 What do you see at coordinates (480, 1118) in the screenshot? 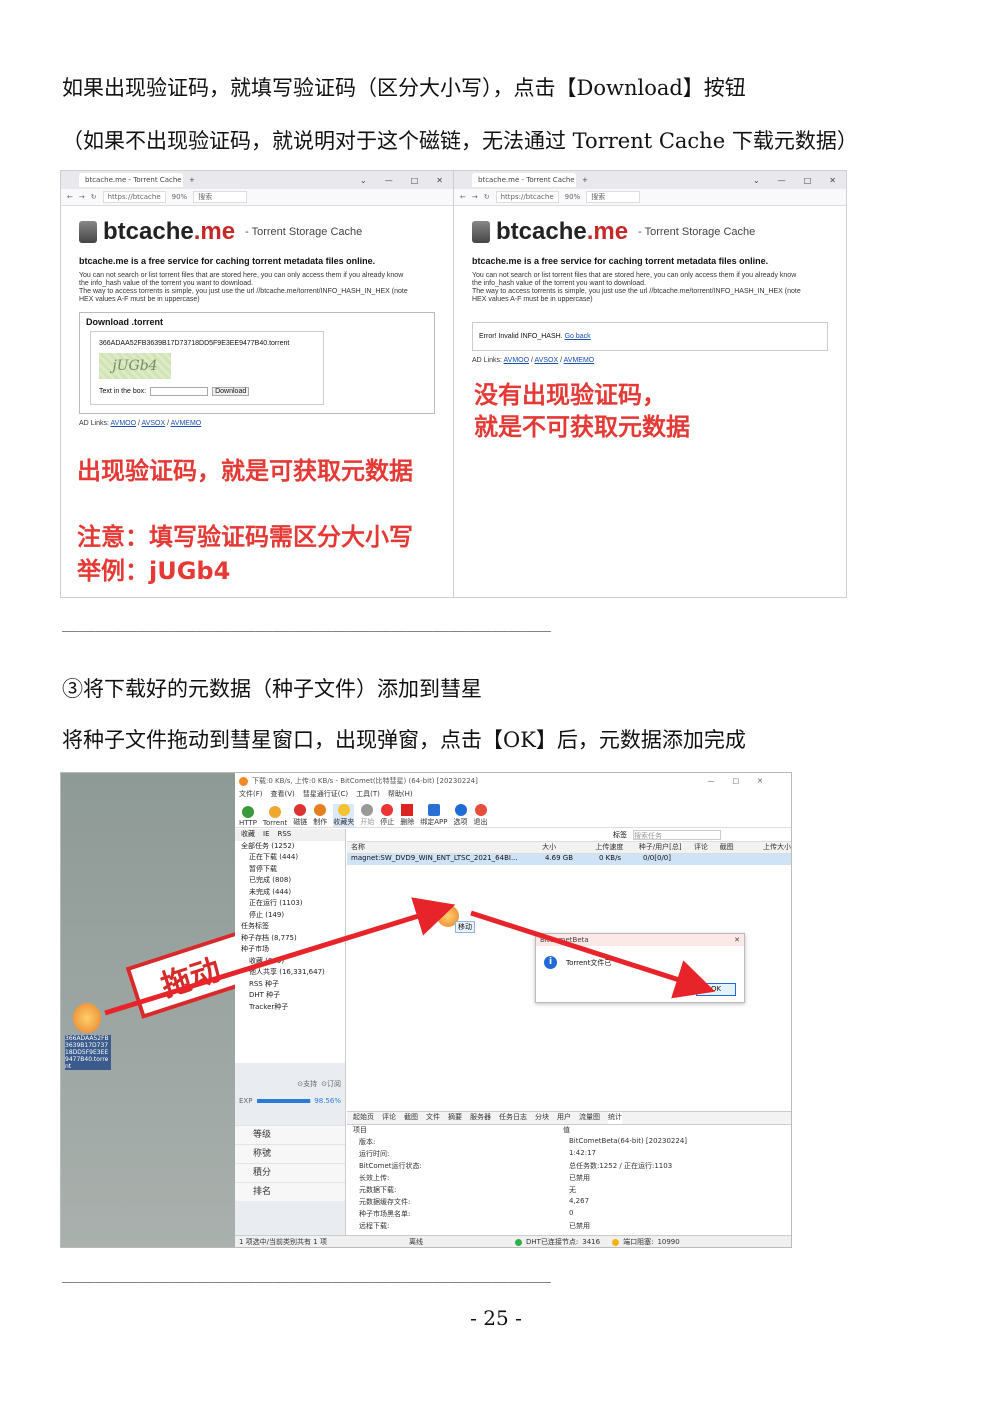
I see `tab-servers: 服务器` at bounding box center [480, 1118].